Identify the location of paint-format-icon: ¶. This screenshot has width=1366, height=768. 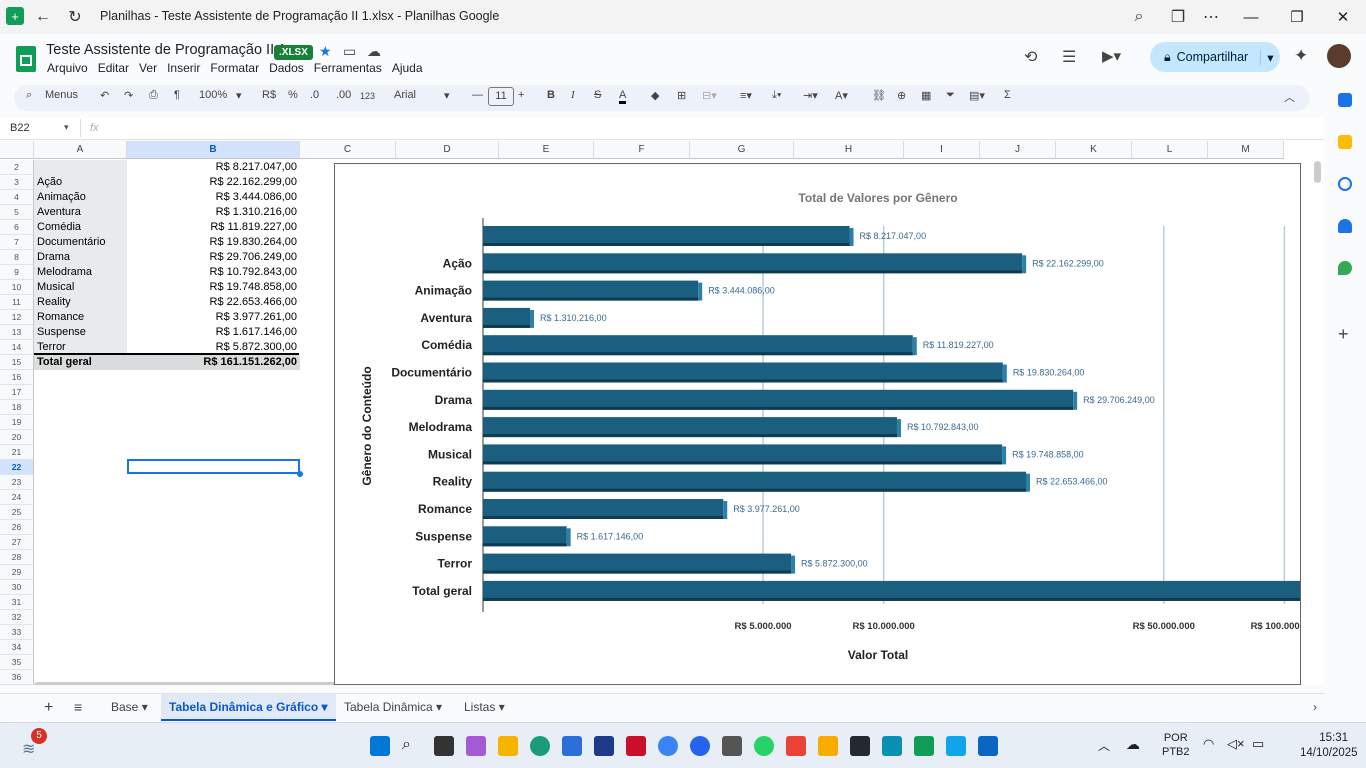
(177, 95).